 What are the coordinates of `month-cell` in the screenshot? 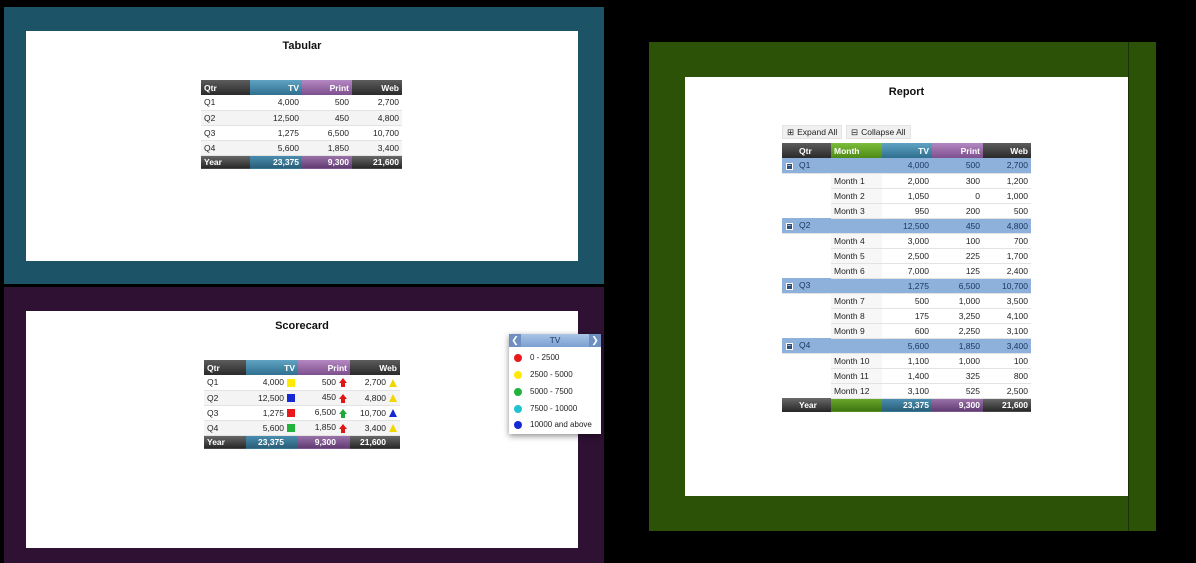 It's located at (856, 226).